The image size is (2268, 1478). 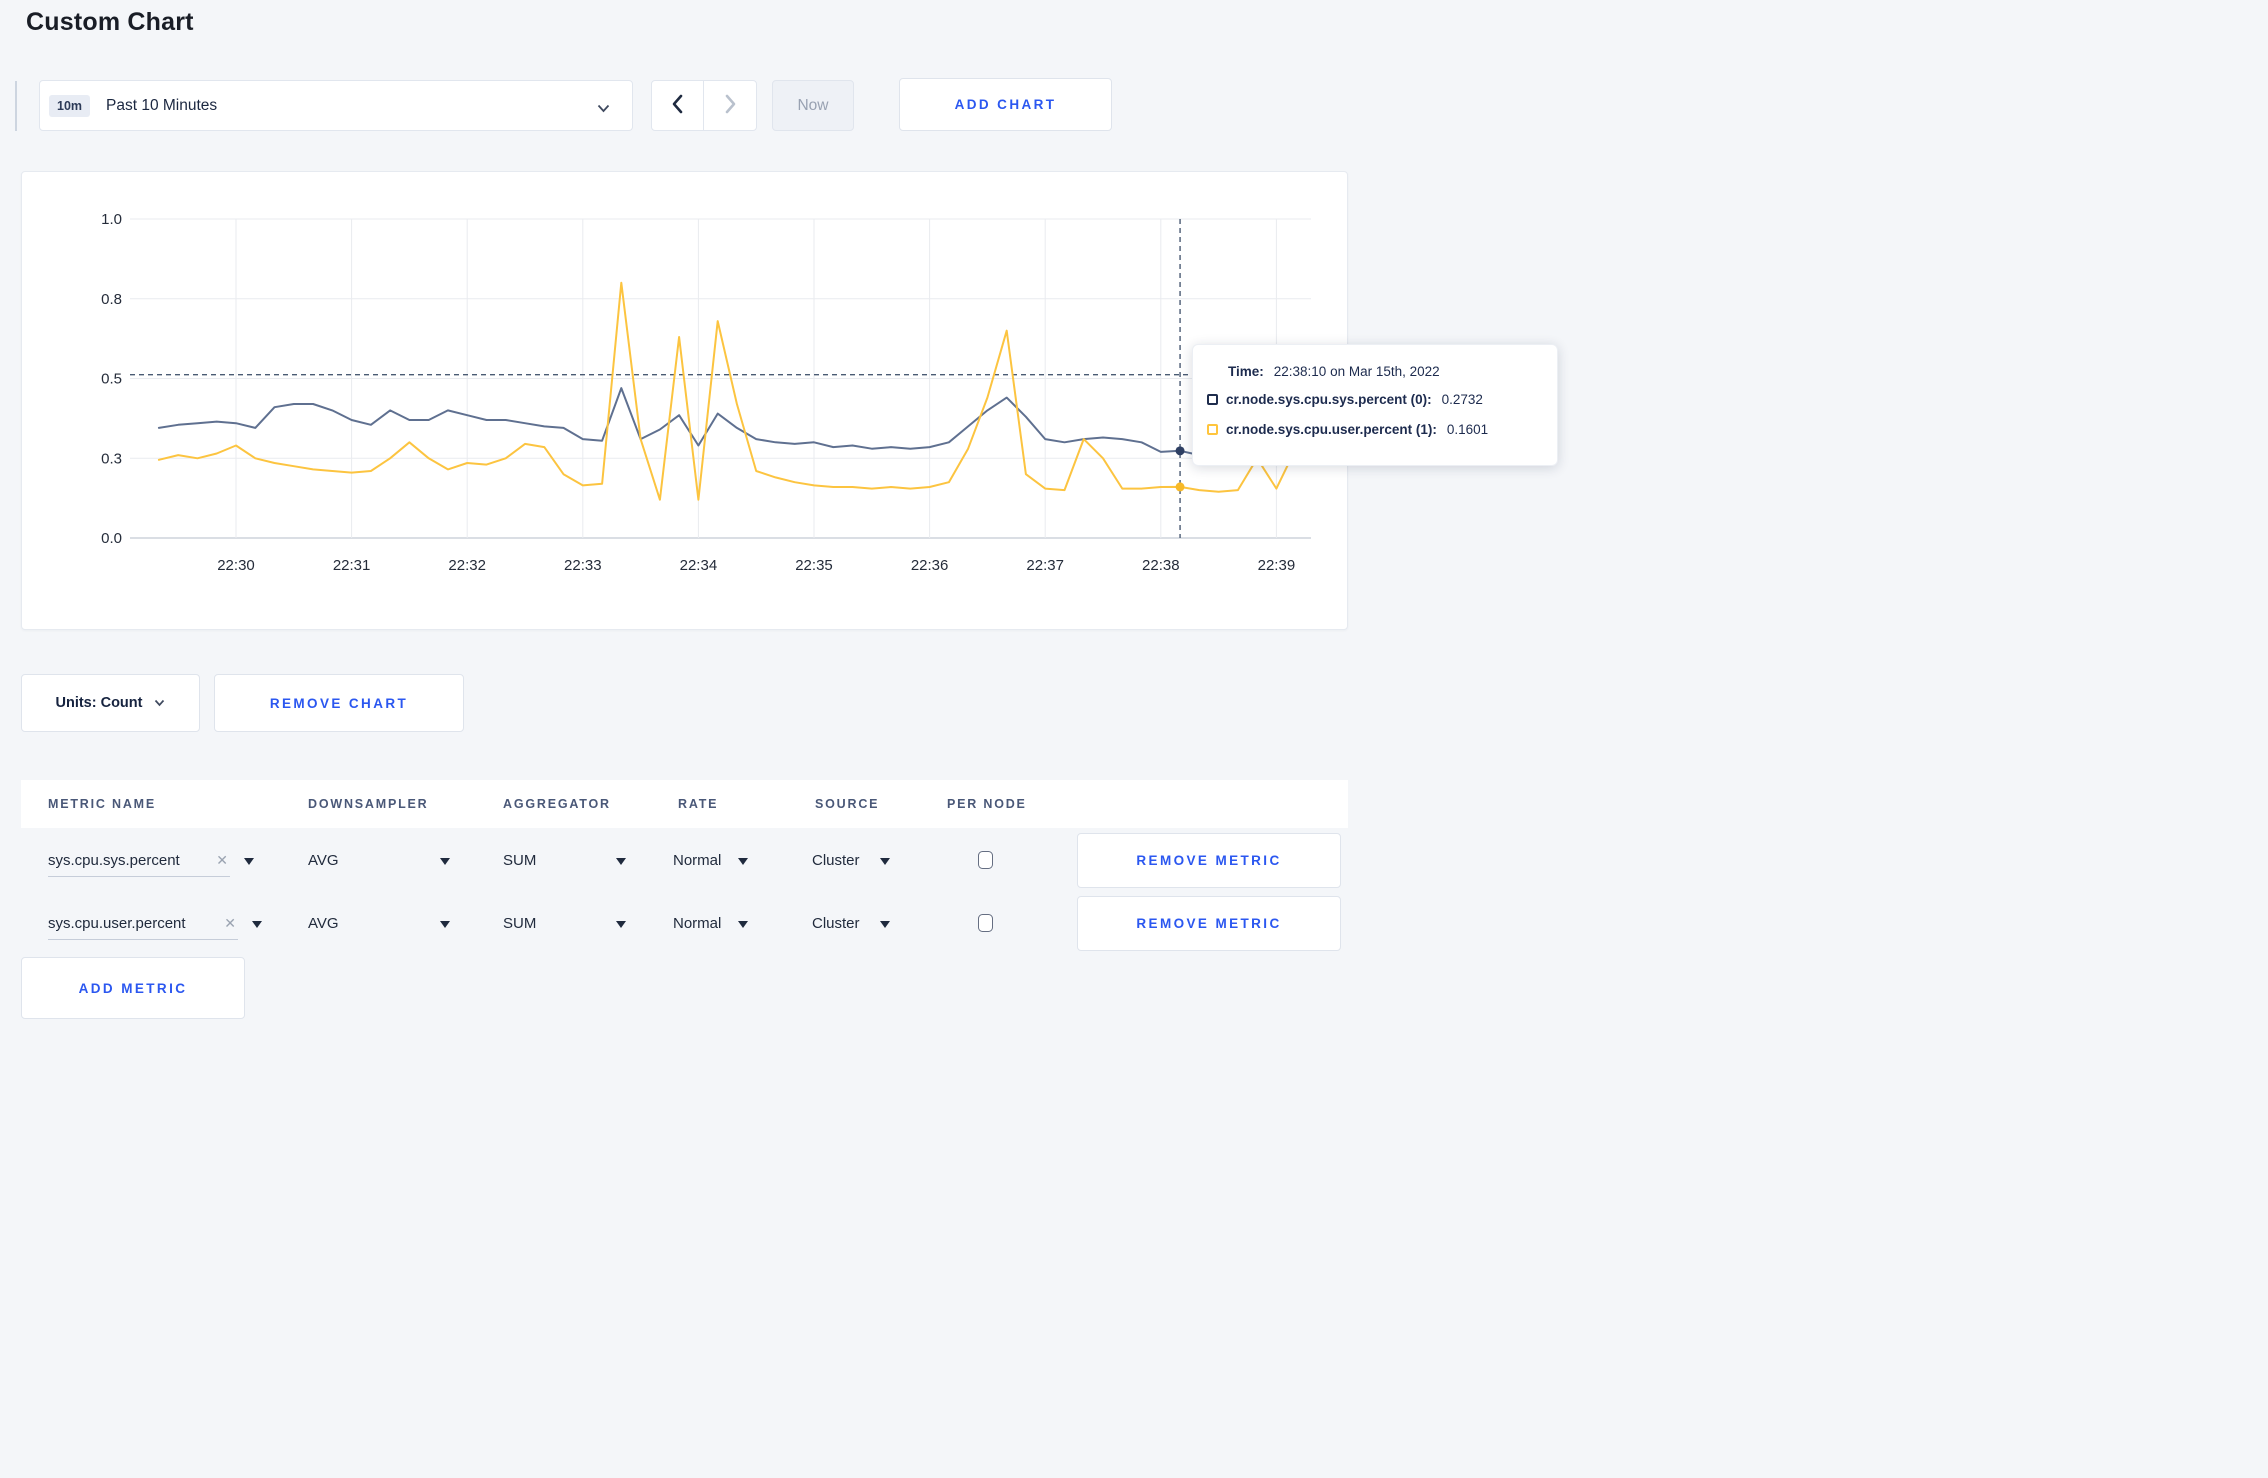 What do you see at coordinates (336, 105) in the screenshot?
I see `time-range-select: 10m Past 10 Minutes` at bounding box center [336, 105].